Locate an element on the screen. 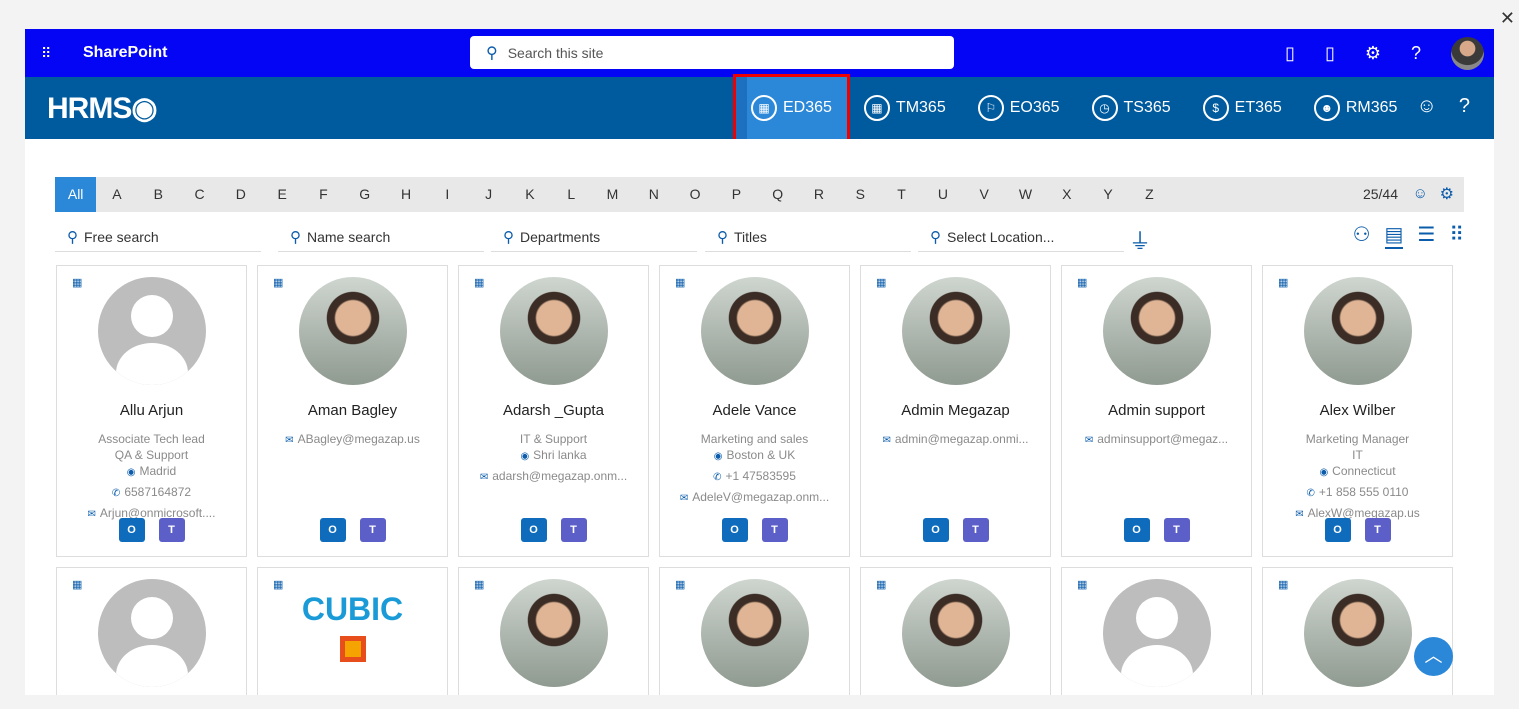 The width and height of the screenshot is (1519, 709). app-tab-et365: $ ET365 is located at coordinates (1242, 108).